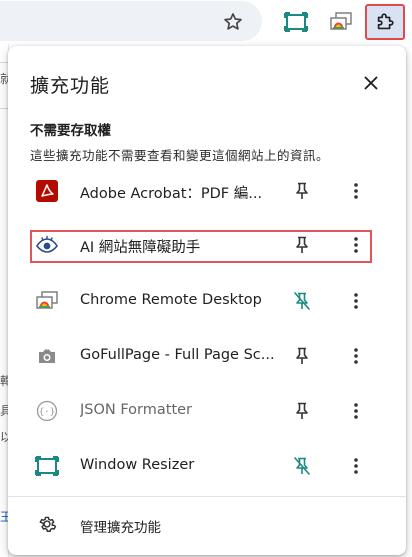 The image size is (412, 557). Describe the element at coordinates (207, 525) in the screenshot. I see `manage-extensions-button: 管理擴充功能` at that location.